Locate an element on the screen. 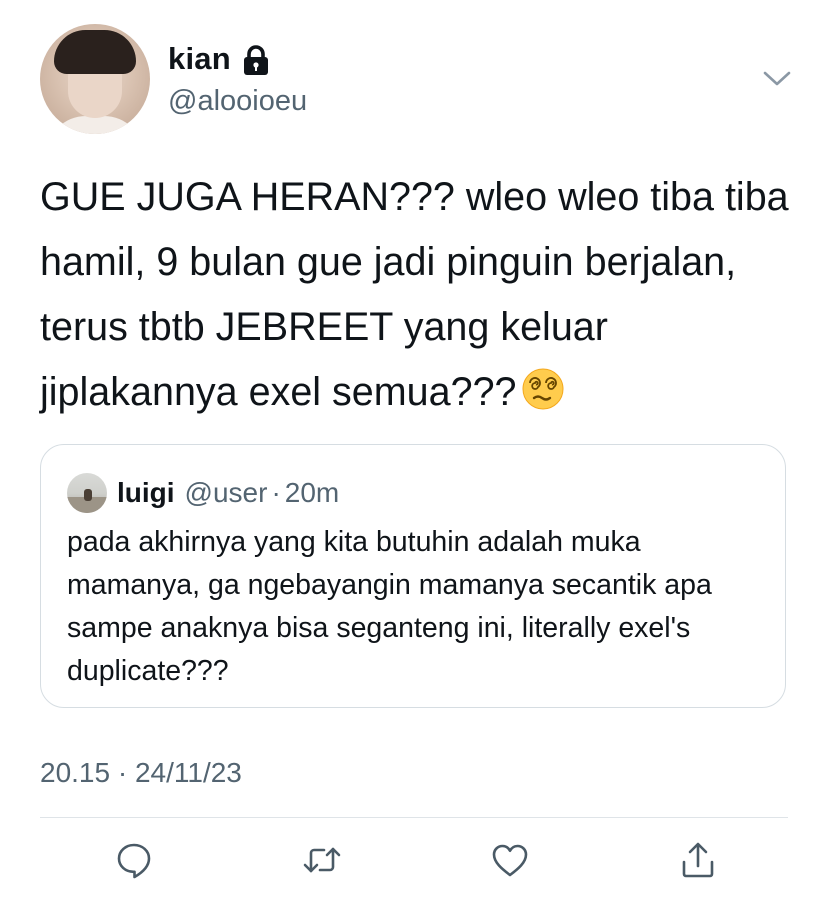 Image resolution: width=828 pixels, height=905 pixels. quoted-author-name: luigi is located at coordinates (146, 492).